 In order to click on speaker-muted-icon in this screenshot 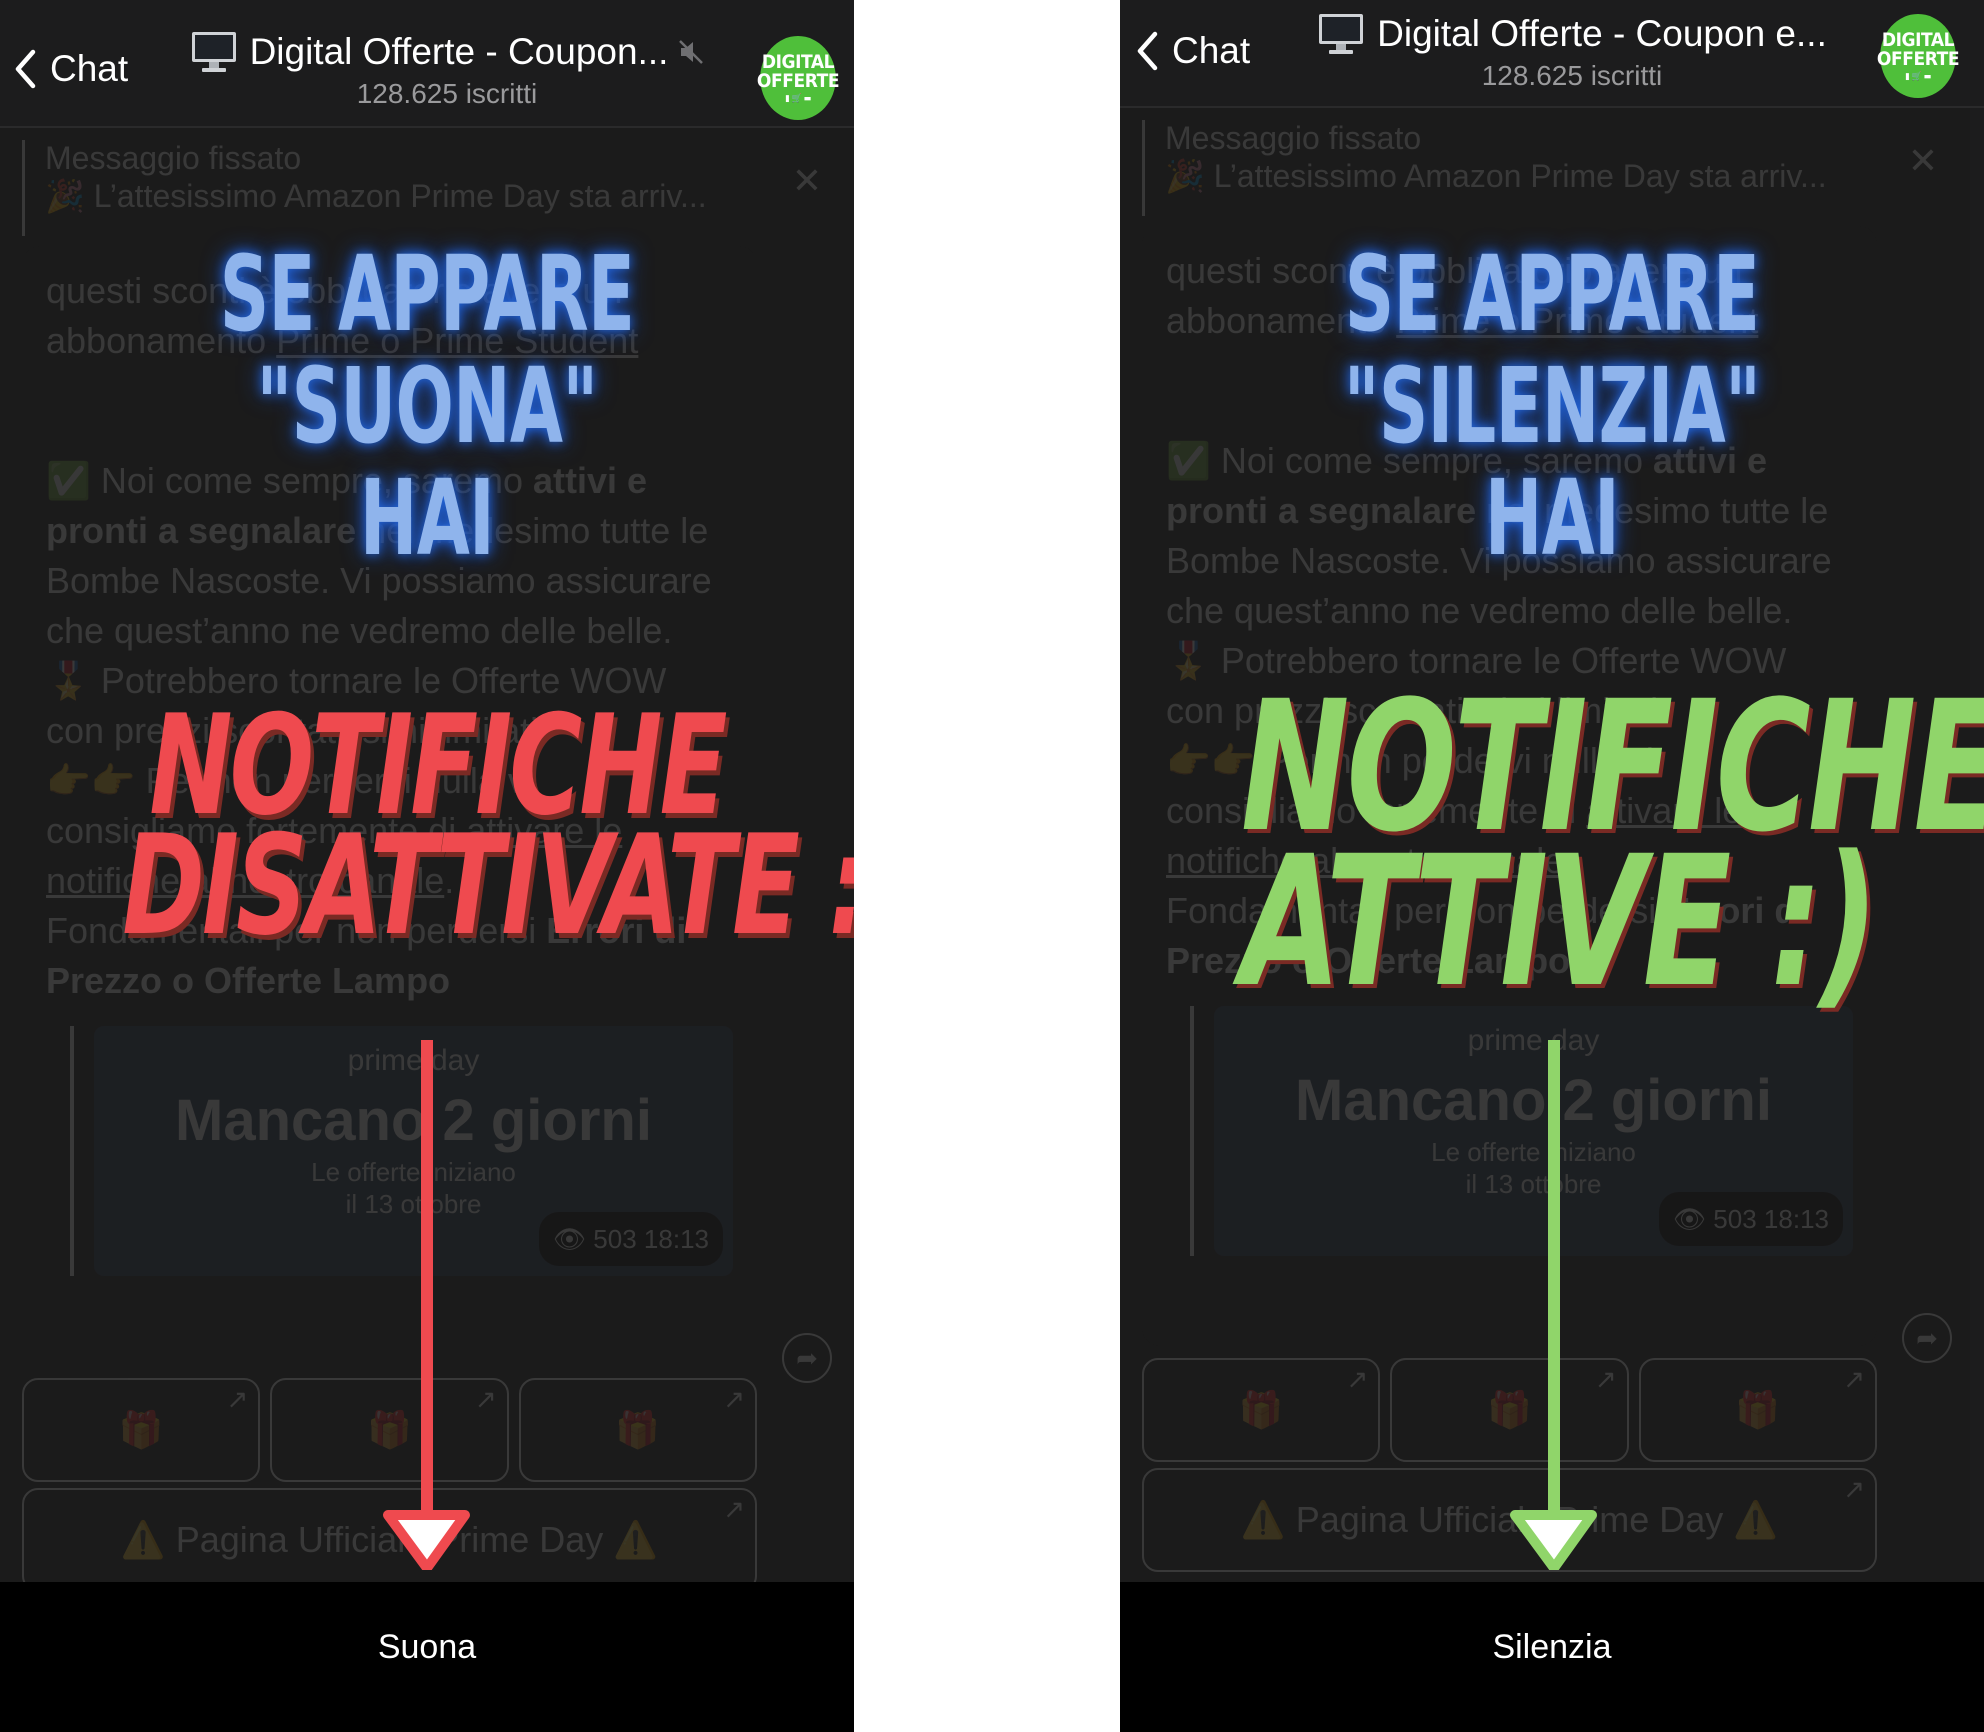, I will do `click(691, 52)`.